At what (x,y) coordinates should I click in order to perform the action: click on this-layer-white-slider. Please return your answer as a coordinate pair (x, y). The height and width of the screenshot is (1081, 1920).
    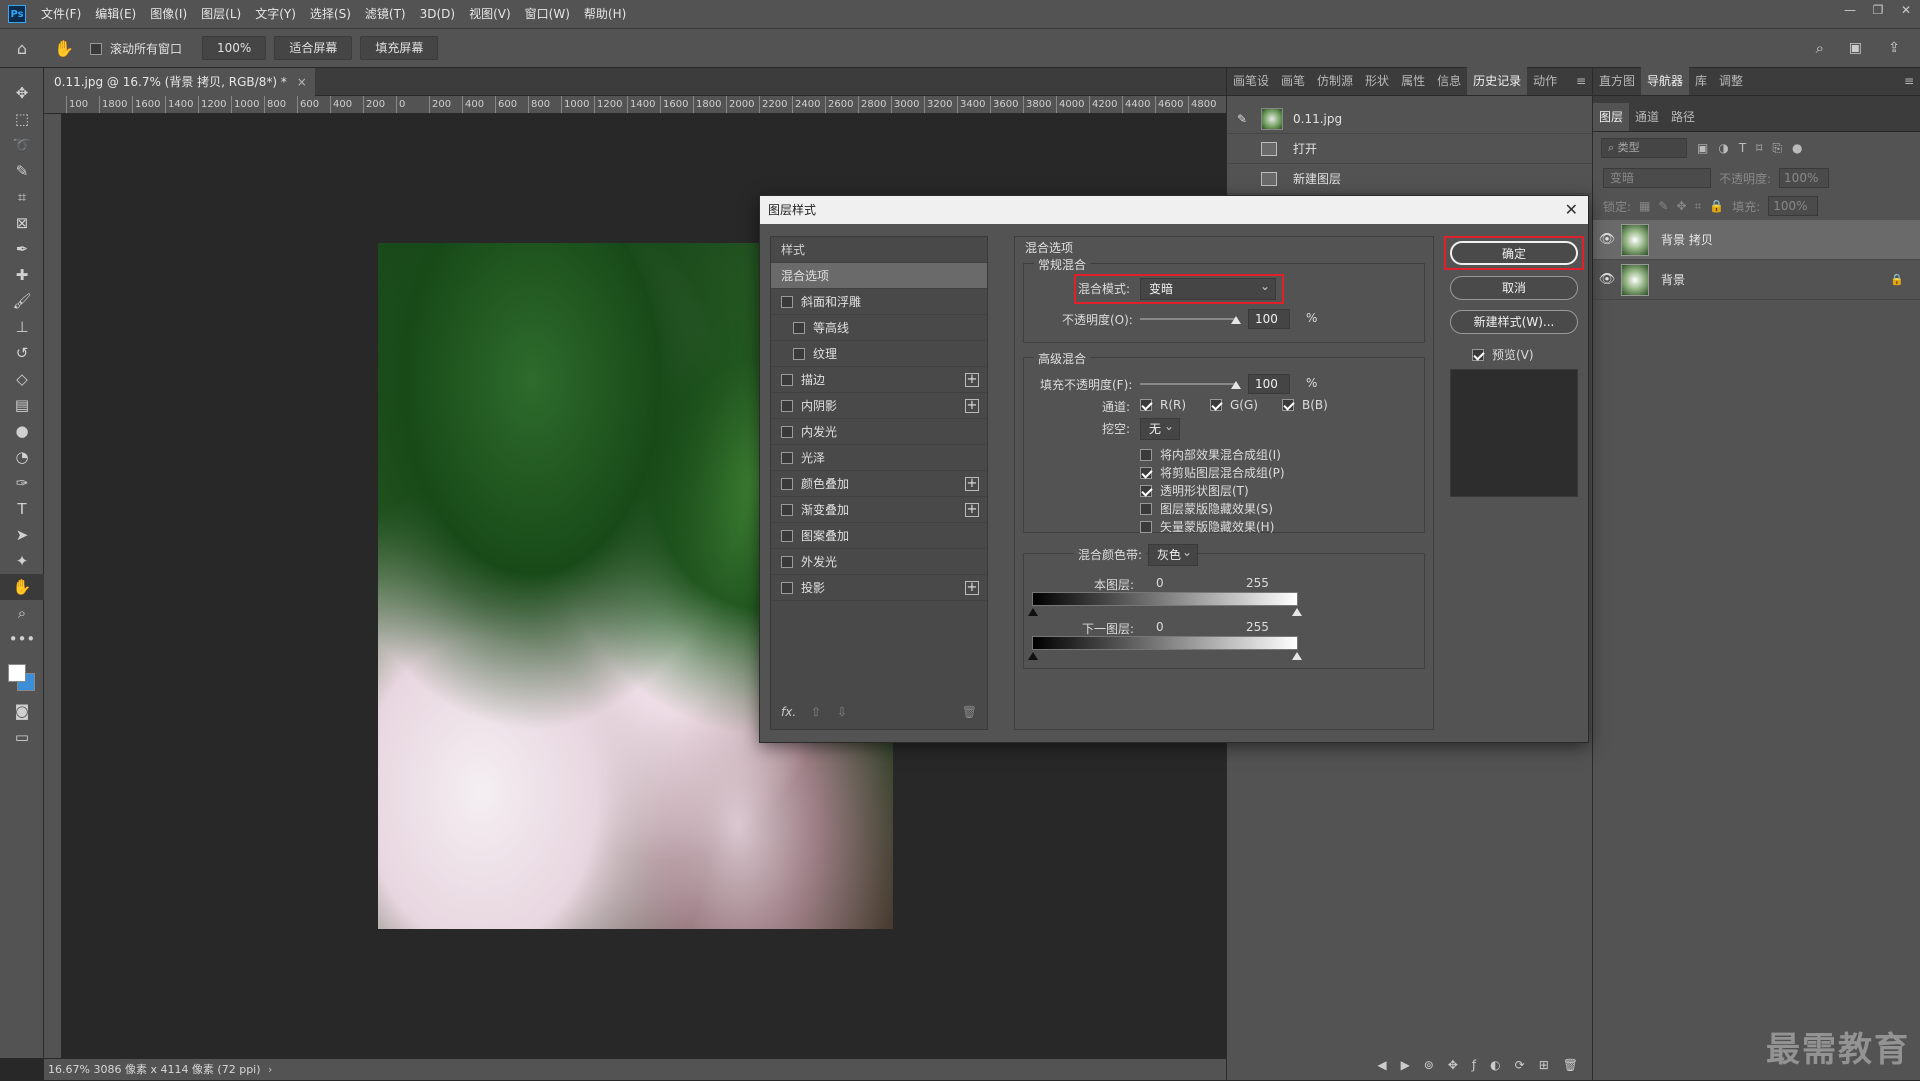
    Looking at the image, I should click on (1297, 612).